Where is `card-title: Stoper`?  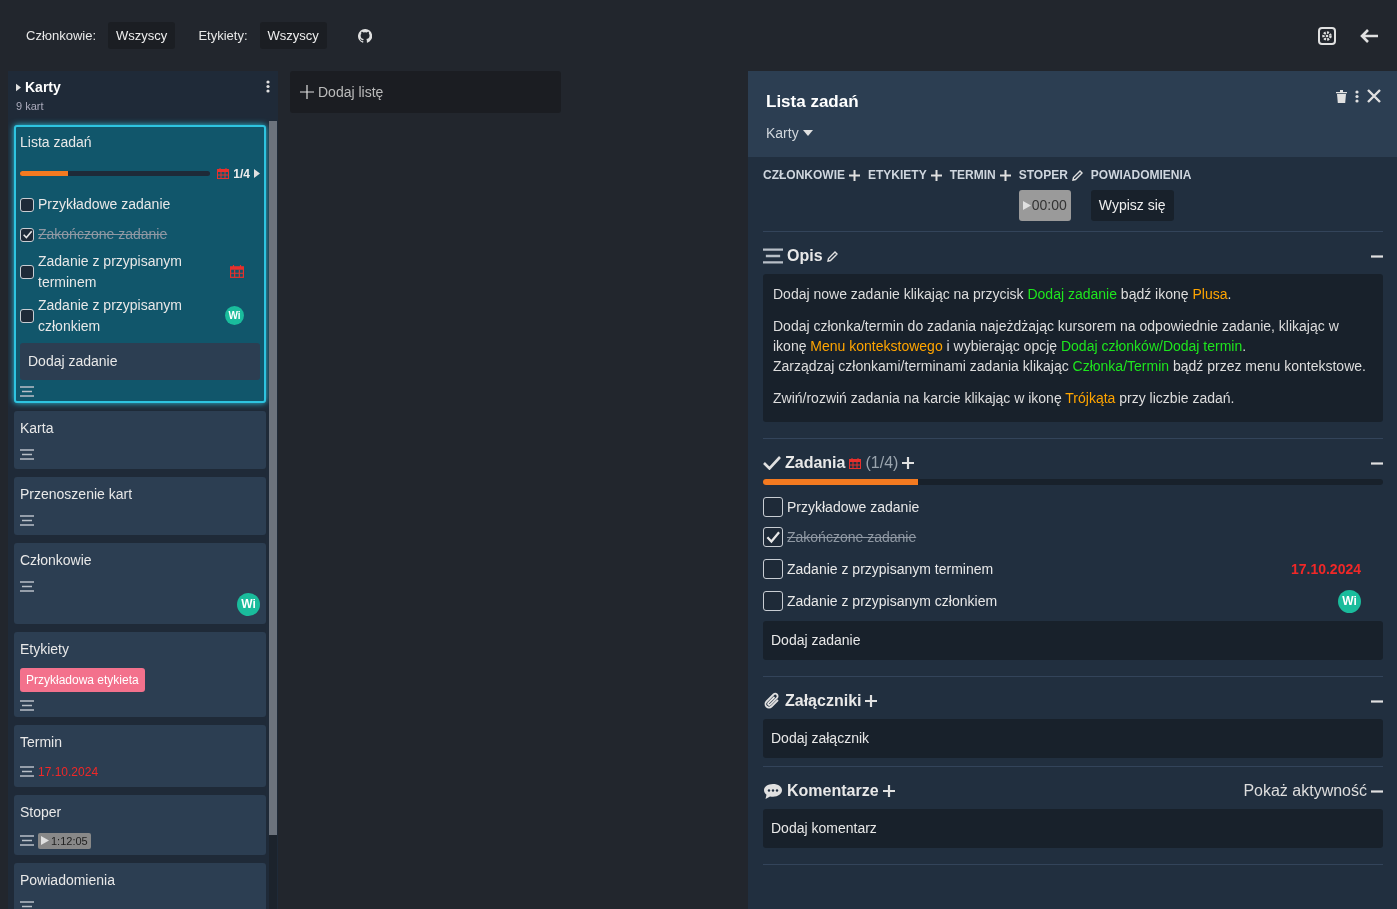
card-title: Stoper is located at coordinates (41, 812).